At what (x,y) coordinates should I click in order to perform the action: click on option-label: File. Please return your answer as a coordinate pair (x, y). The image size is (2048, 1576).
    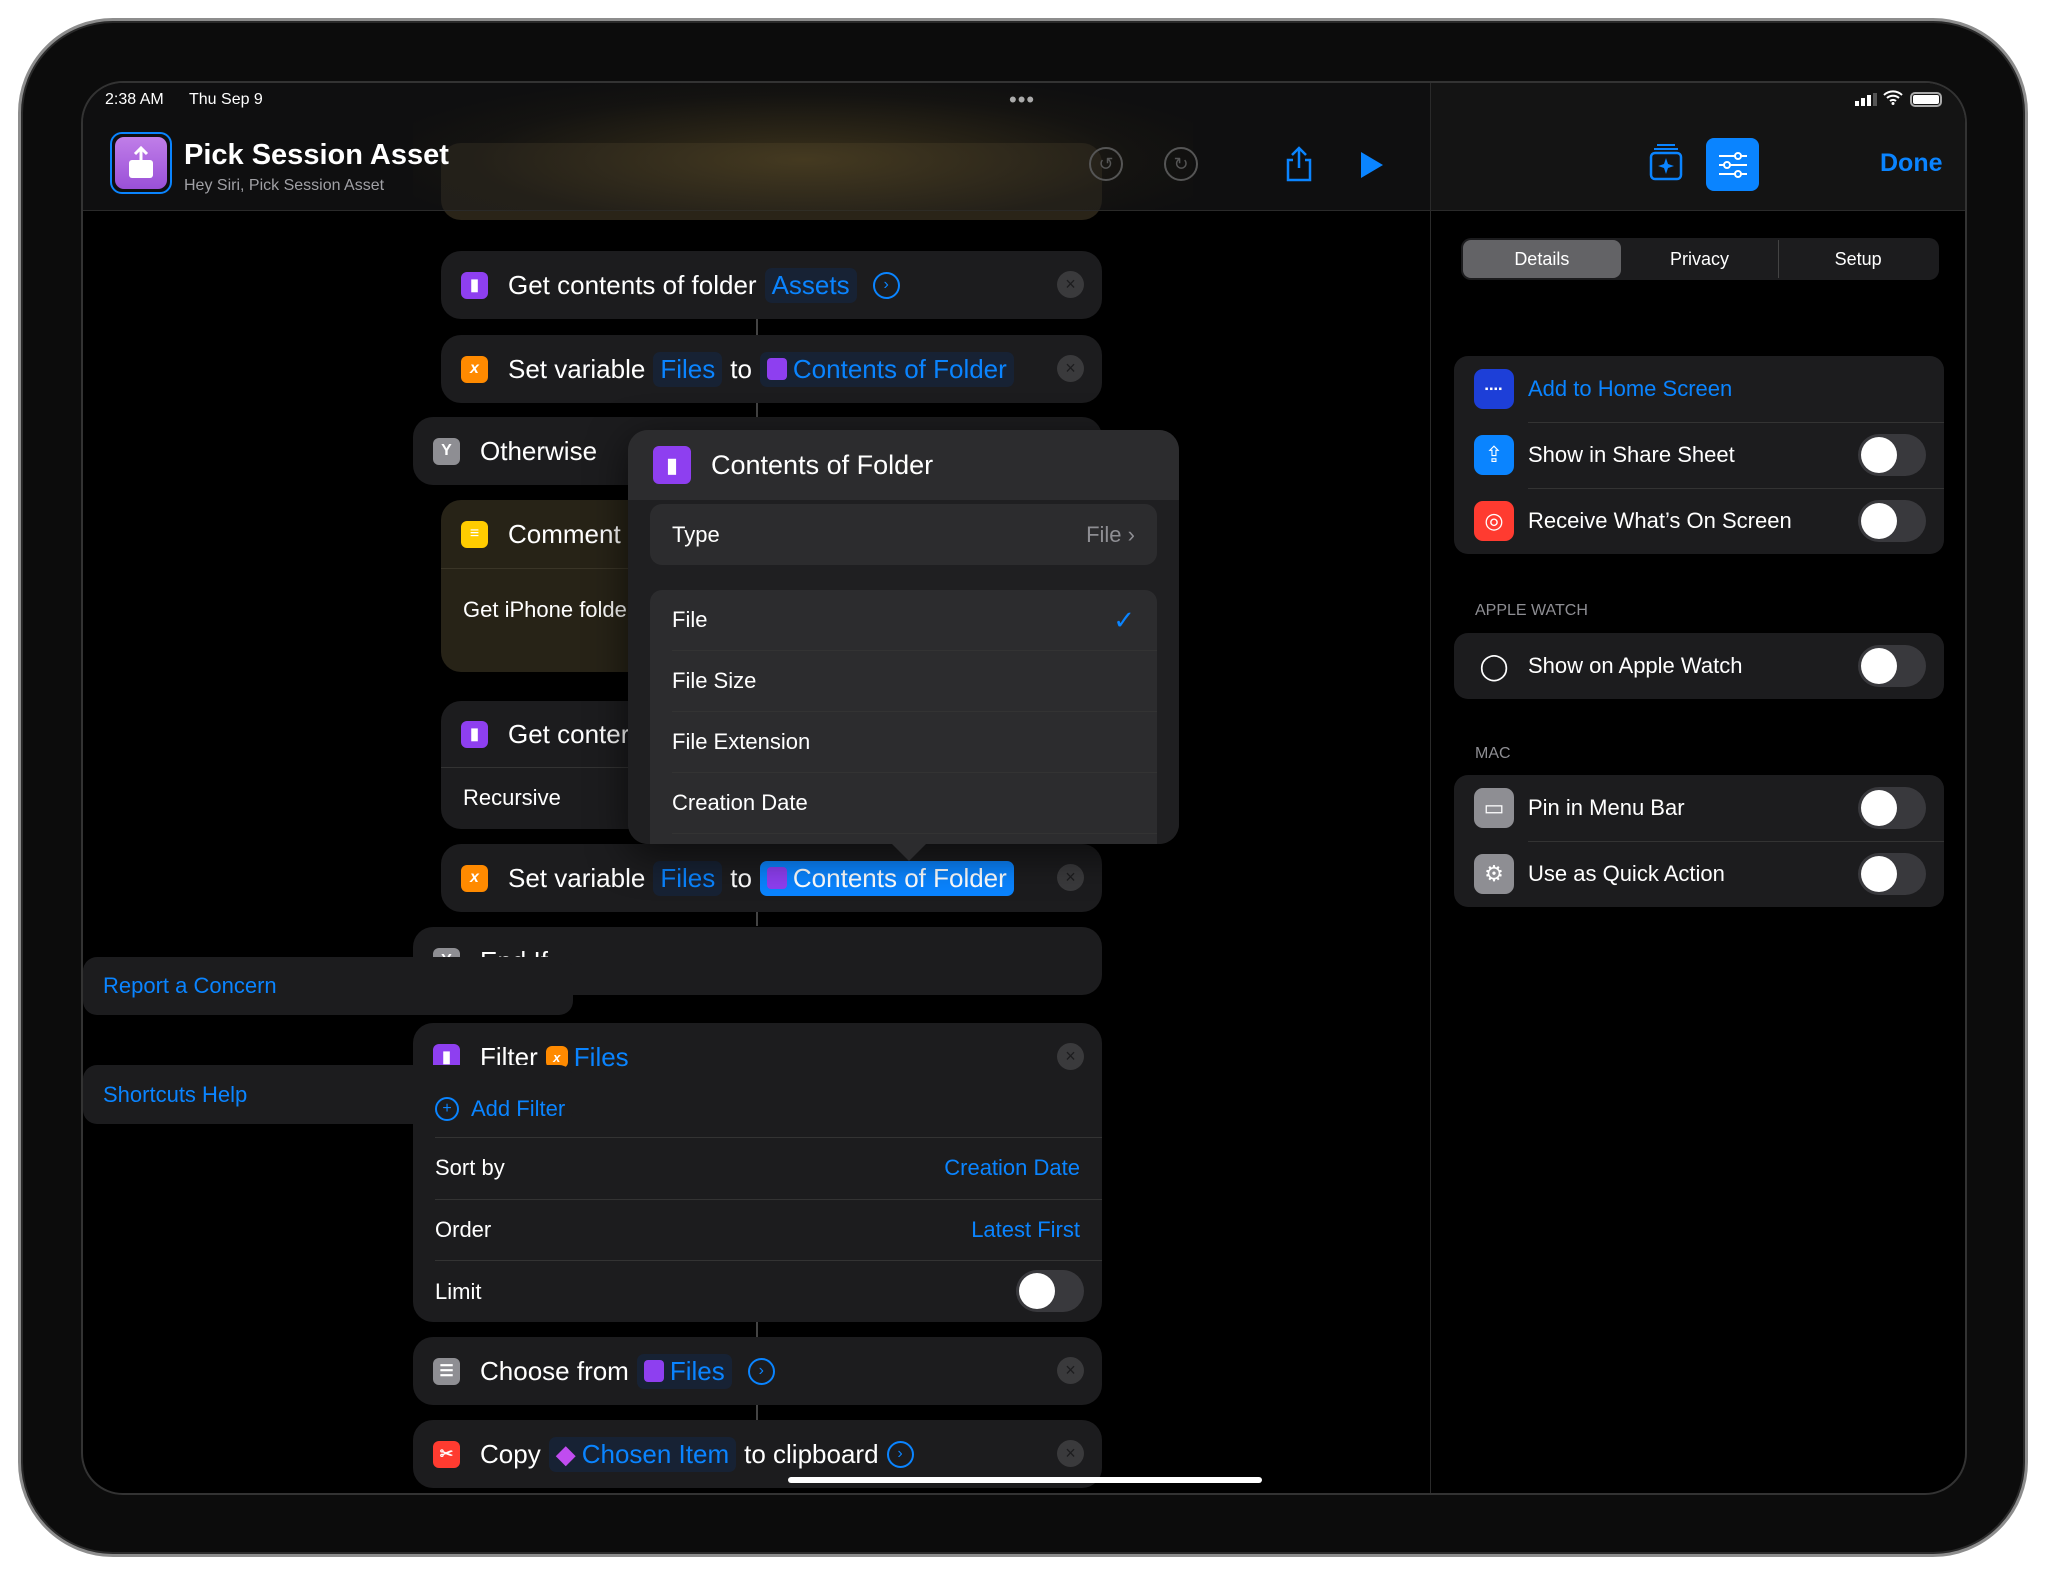
    Looking at the image, I should click on (690, 619).